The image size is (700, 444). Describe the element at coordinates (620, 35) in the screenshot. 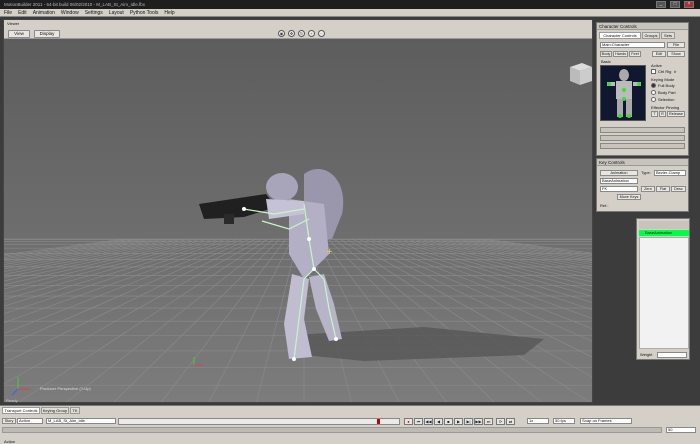

I see `tab-character-controls: Character Controls` at that location.